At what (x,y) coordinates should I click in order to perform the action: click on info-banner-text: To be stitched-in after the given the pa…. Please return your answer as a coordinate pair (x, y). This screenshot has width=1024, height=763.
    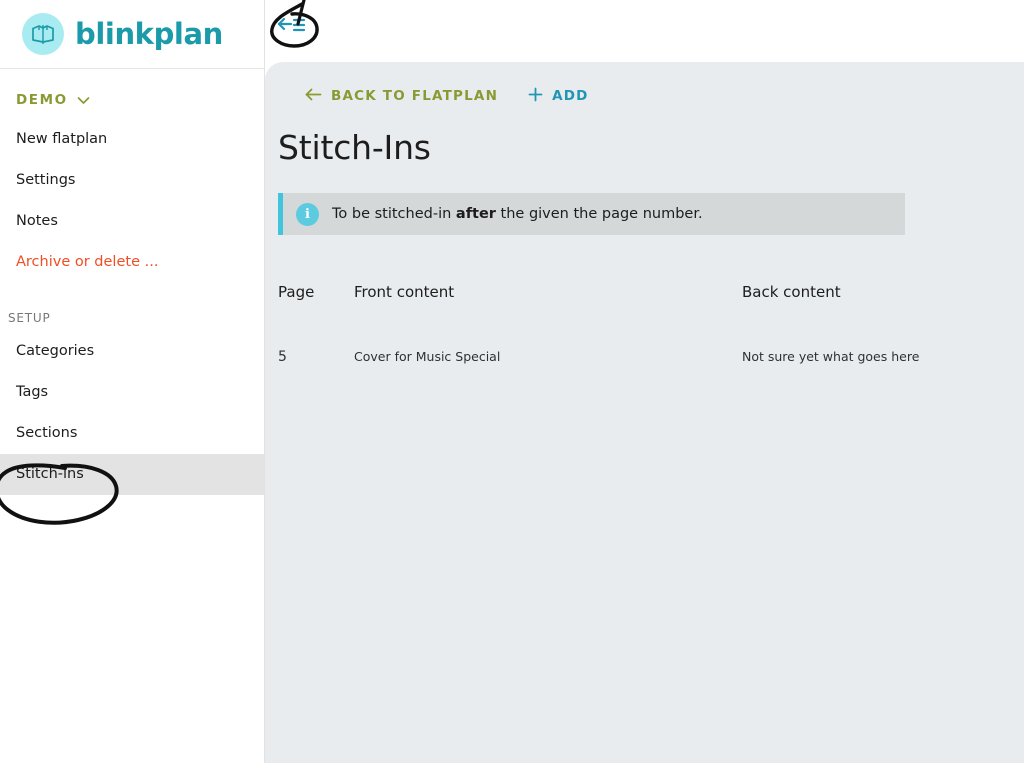
    Looking at the image, I should click on (517, 214).